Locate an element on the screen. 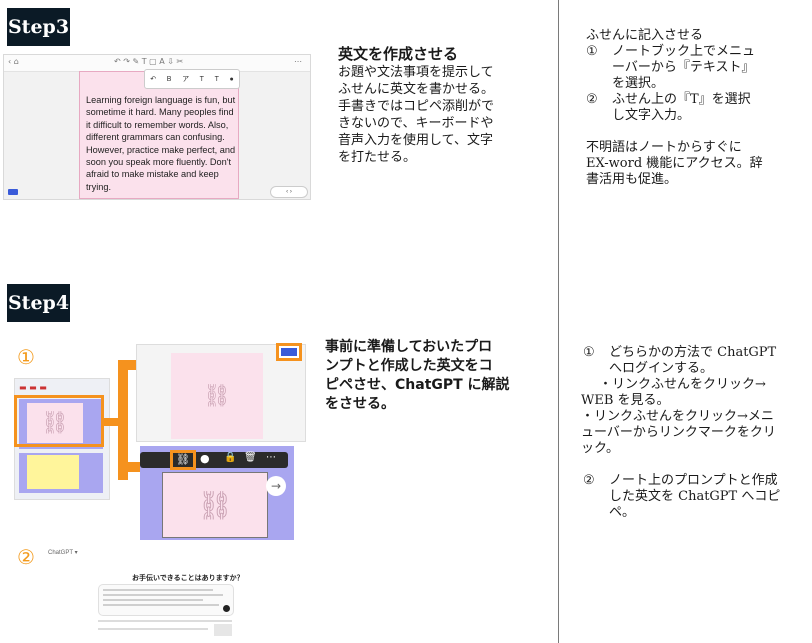 The image size is (812, 643). step-line: どちらかの方法で ChatGPT is located at coordinates (693, 352).